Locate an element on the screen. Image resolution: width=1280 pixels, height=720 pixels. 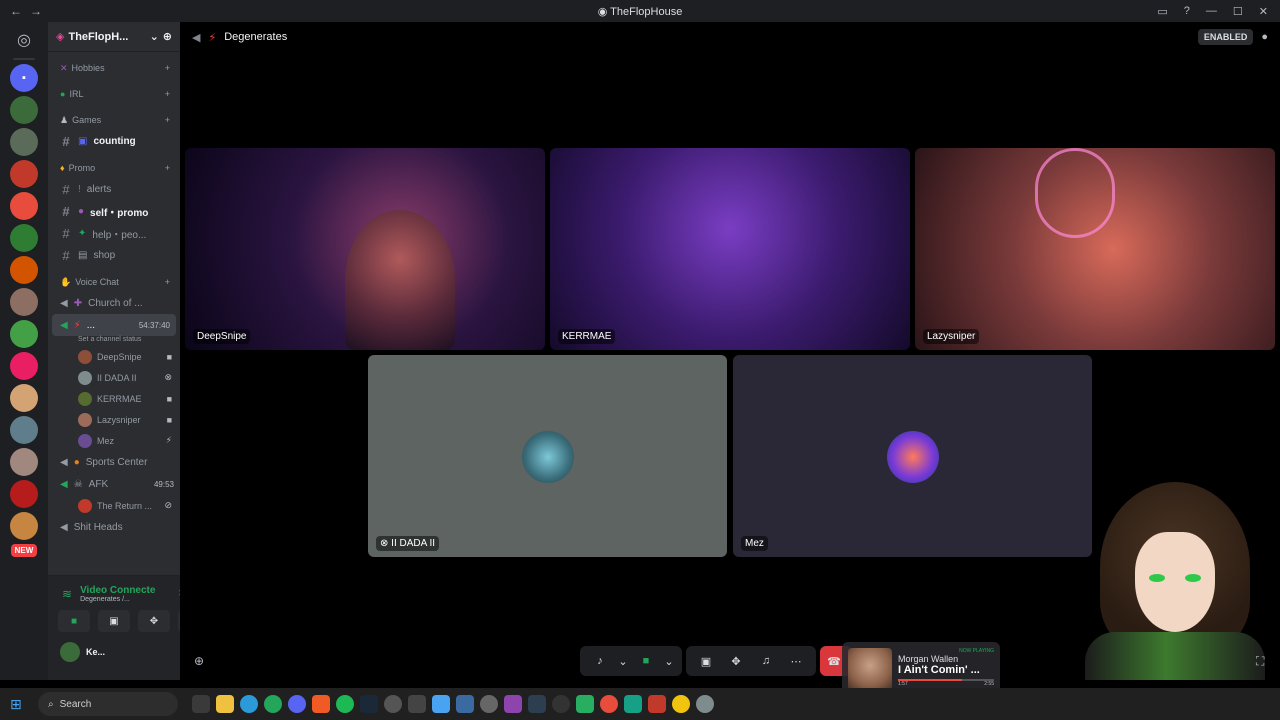
video-tile-mez: Mez is located at coordinates (912, 456).